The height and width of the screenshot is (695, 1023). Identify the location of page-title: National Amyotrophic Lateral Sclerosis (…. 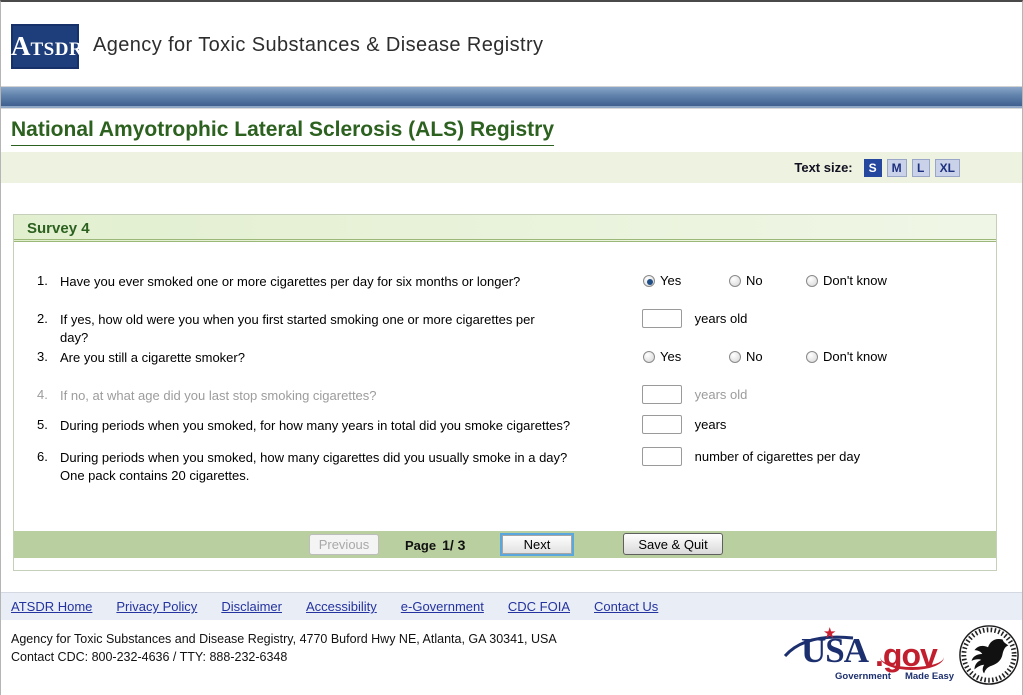
(283, 132).